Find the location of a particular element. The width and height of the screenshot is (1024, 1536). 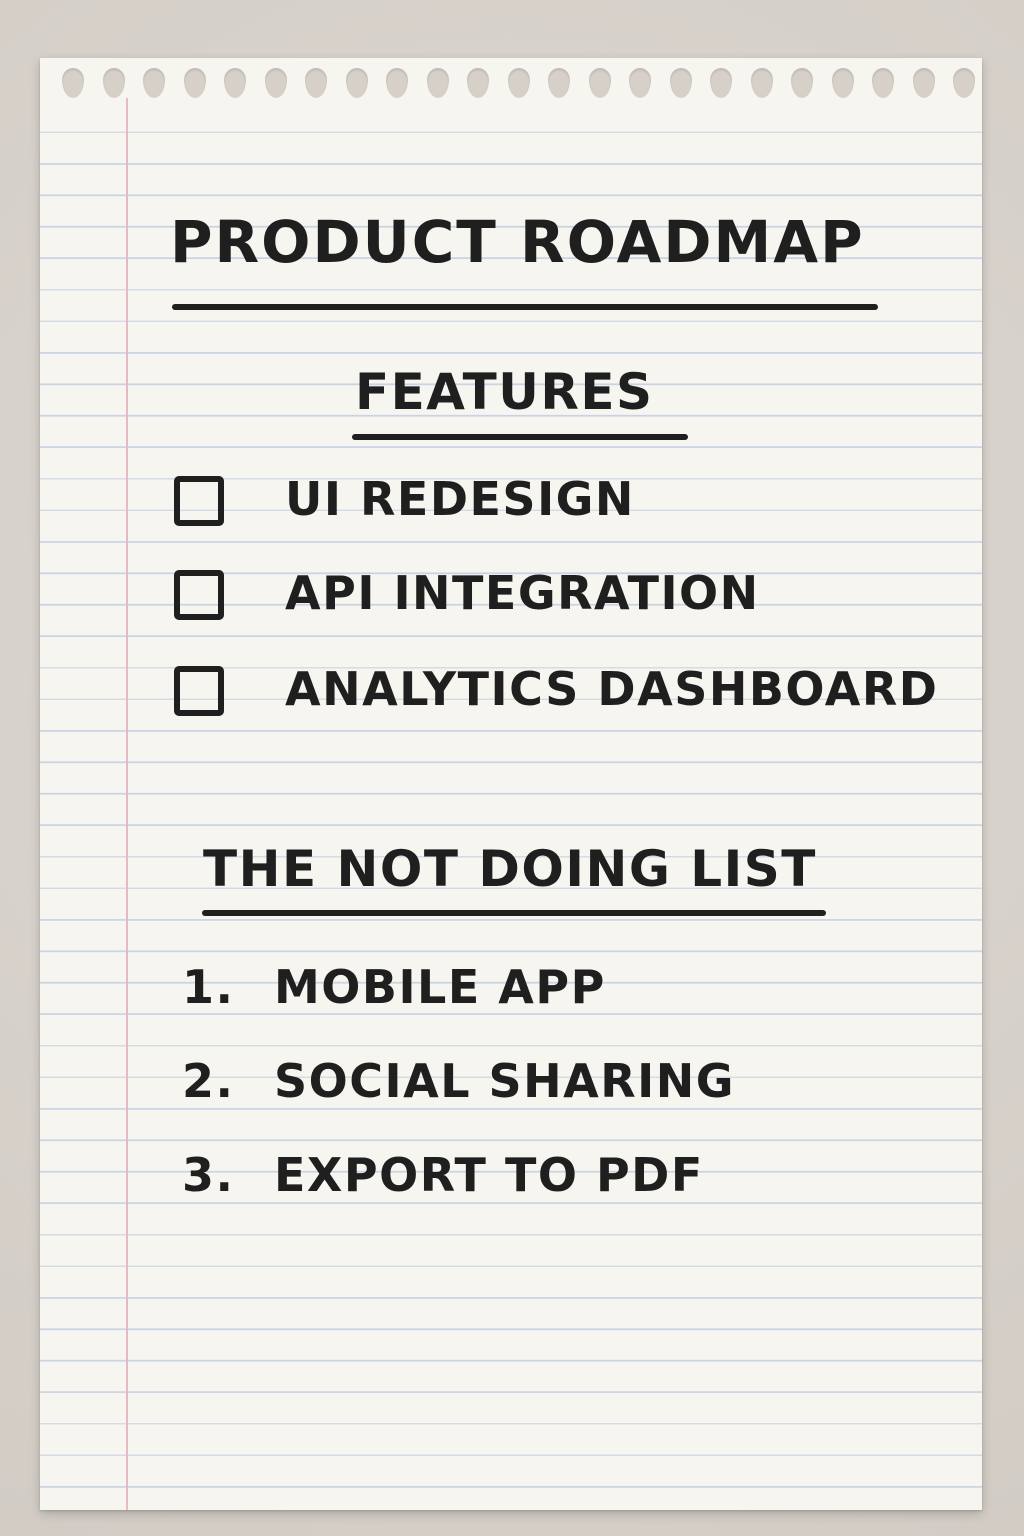

list-number: 1. is located at coordinates (208, 987).